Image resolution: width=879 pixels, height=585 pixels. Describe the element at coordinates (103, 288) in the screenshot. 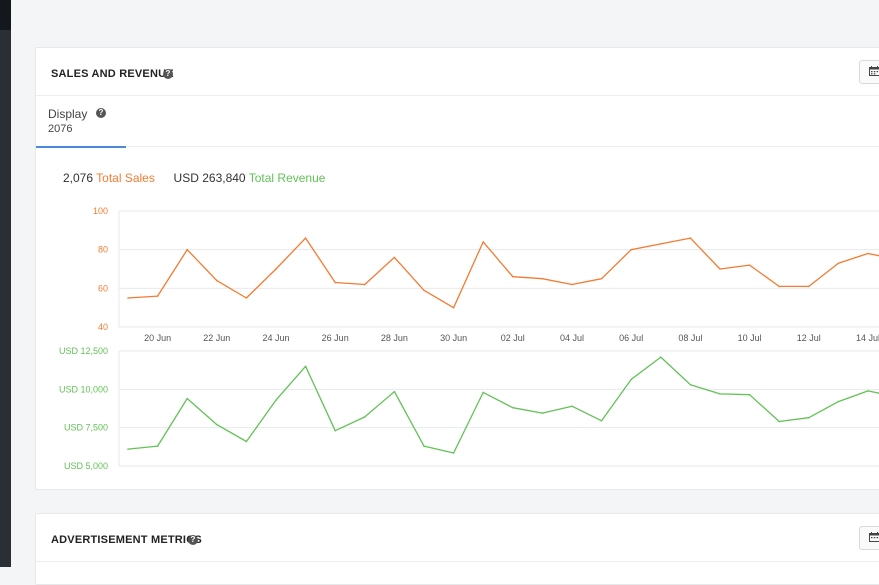

I see `sales-y-tick-label: 60` at that location.